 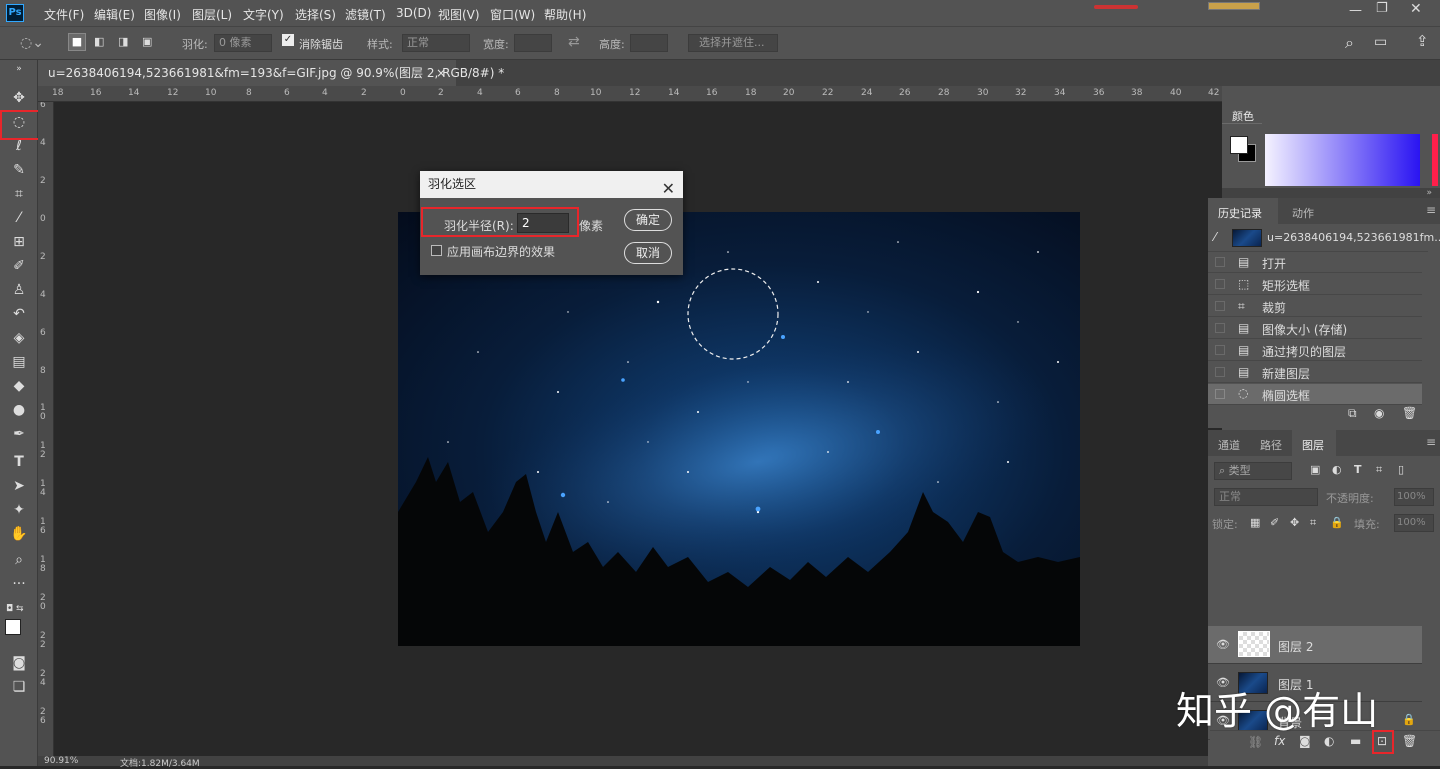 What do you see at coordinates (1294, 522) in the screenshot?
I see `lock-position-icon: ✥` at bounding box center [1294, 522].